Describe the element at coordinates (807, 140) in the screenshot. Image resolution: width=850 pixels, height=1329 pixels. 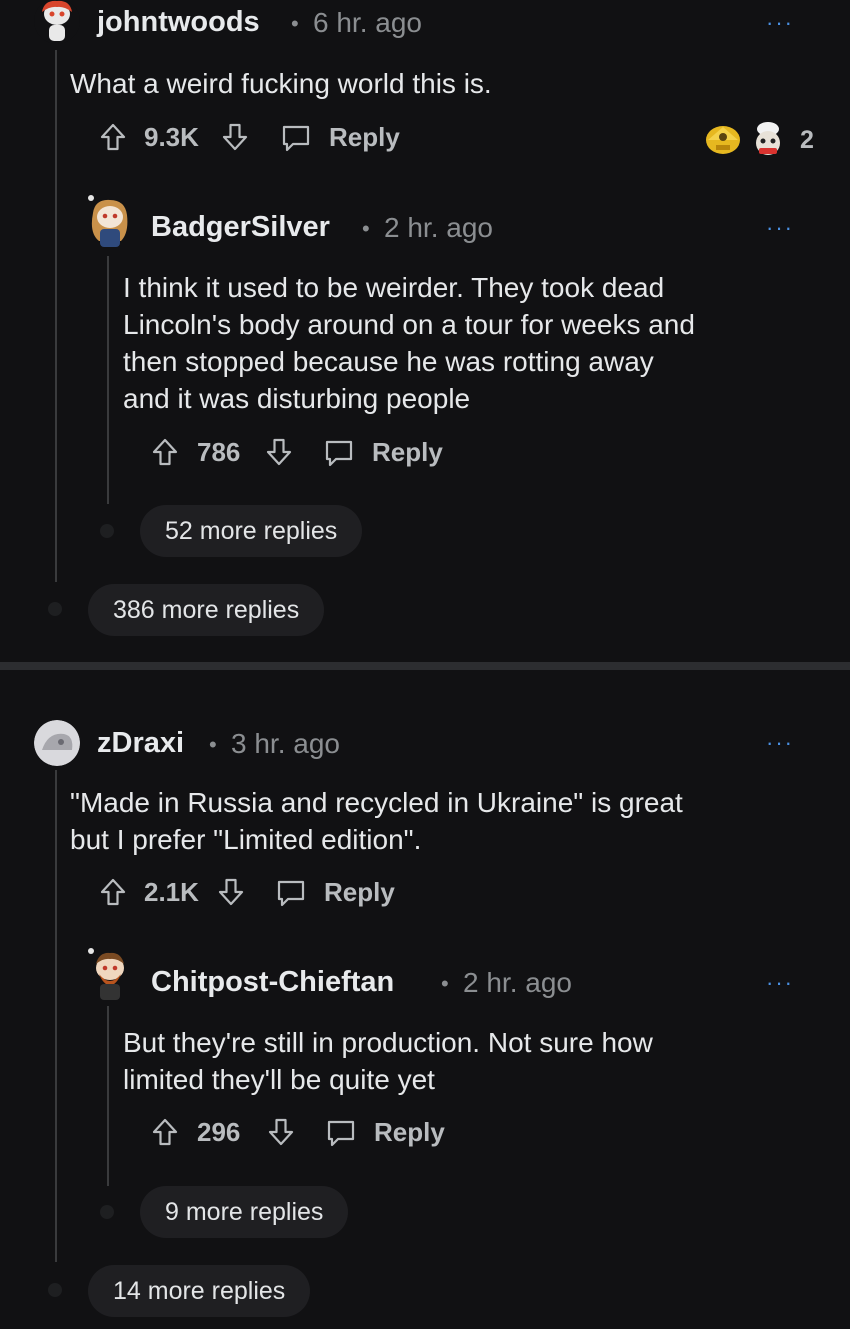
I see `award-count: 2` at that location.